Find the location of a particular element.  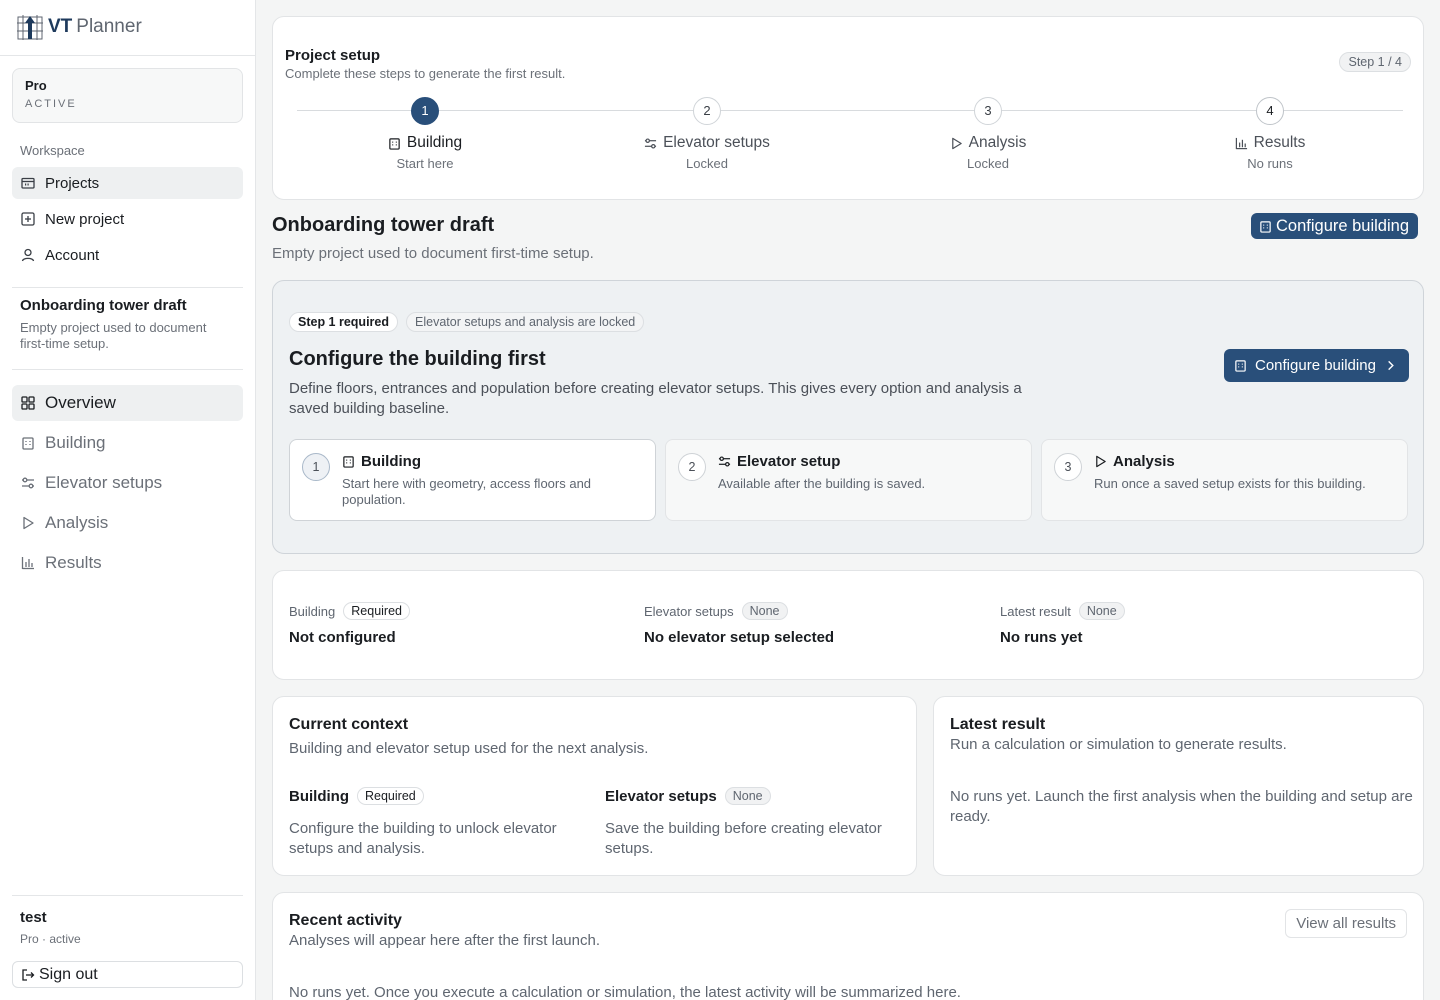

nav-account: Account is located at coordinates (127, 255).